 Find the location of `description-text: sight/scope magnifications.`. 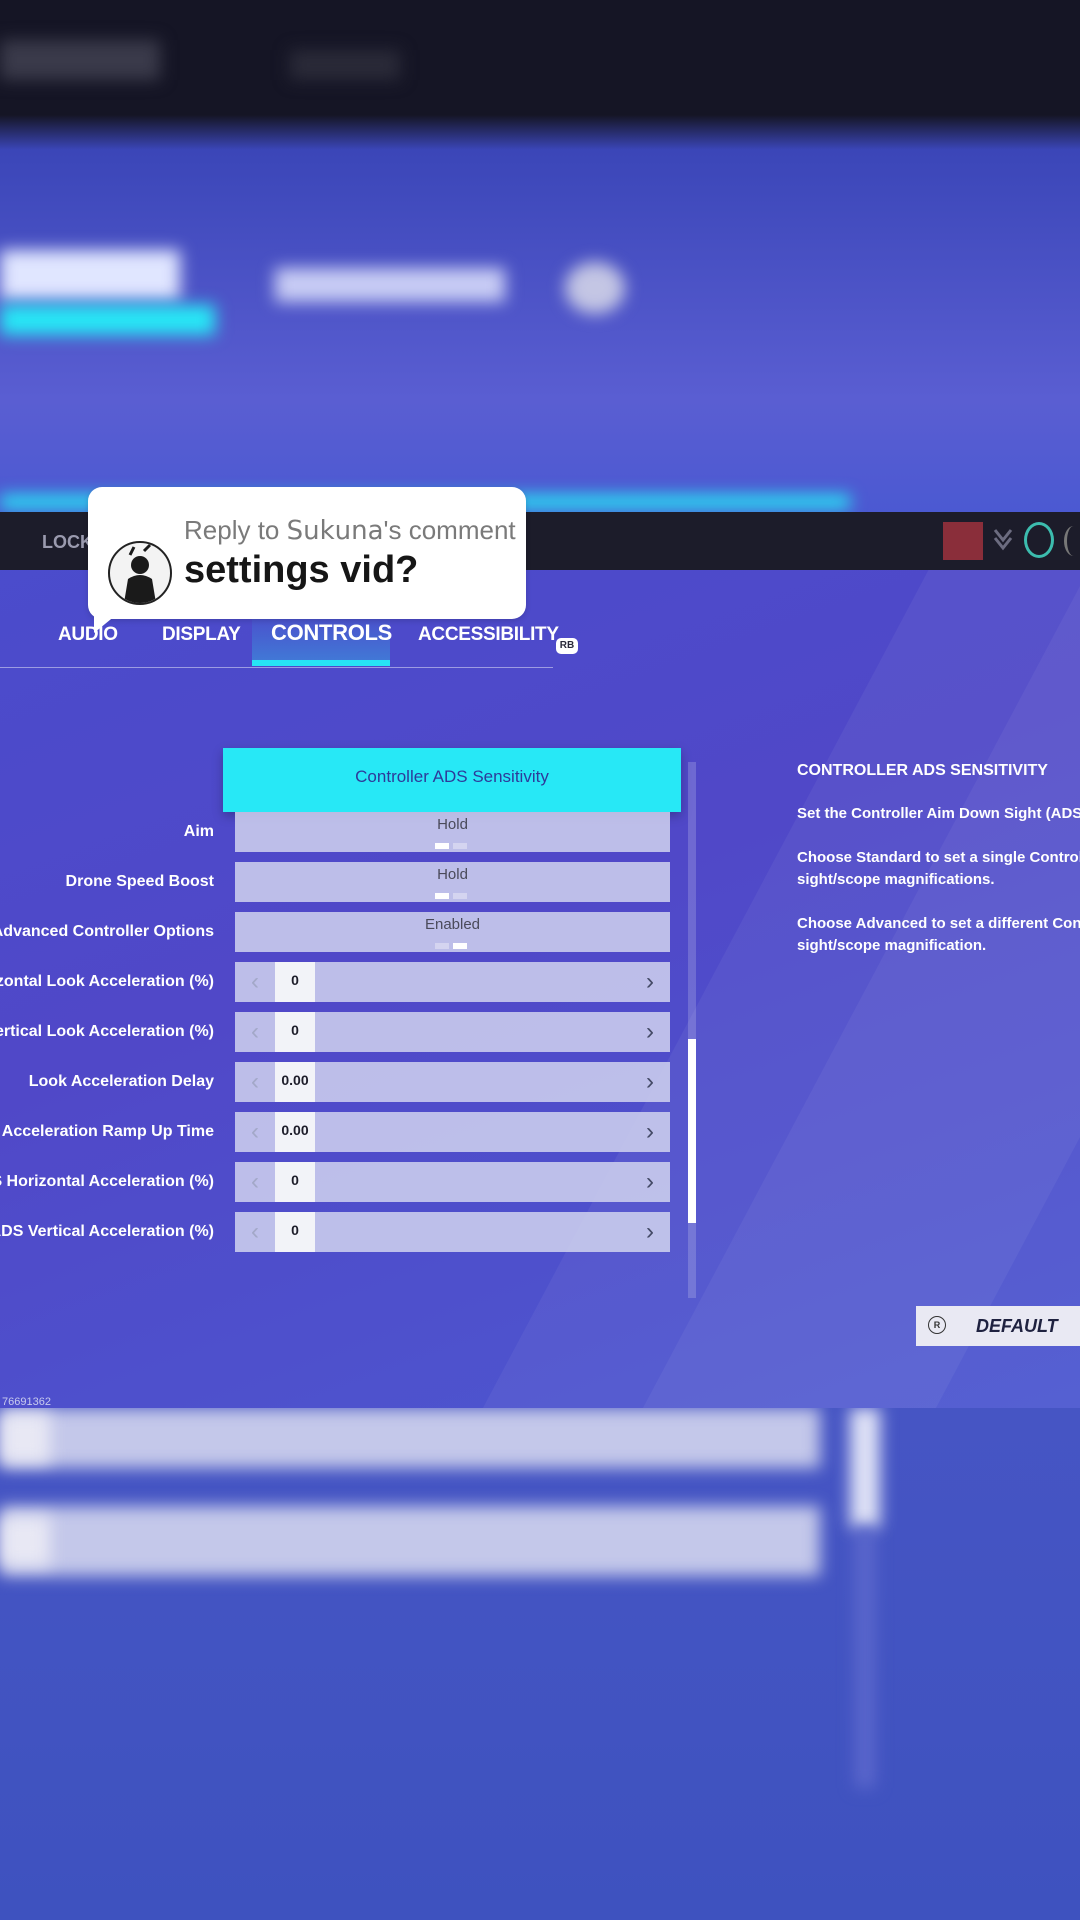

description-text: sight/scope magnifications. is located at coordinates (896, 879).